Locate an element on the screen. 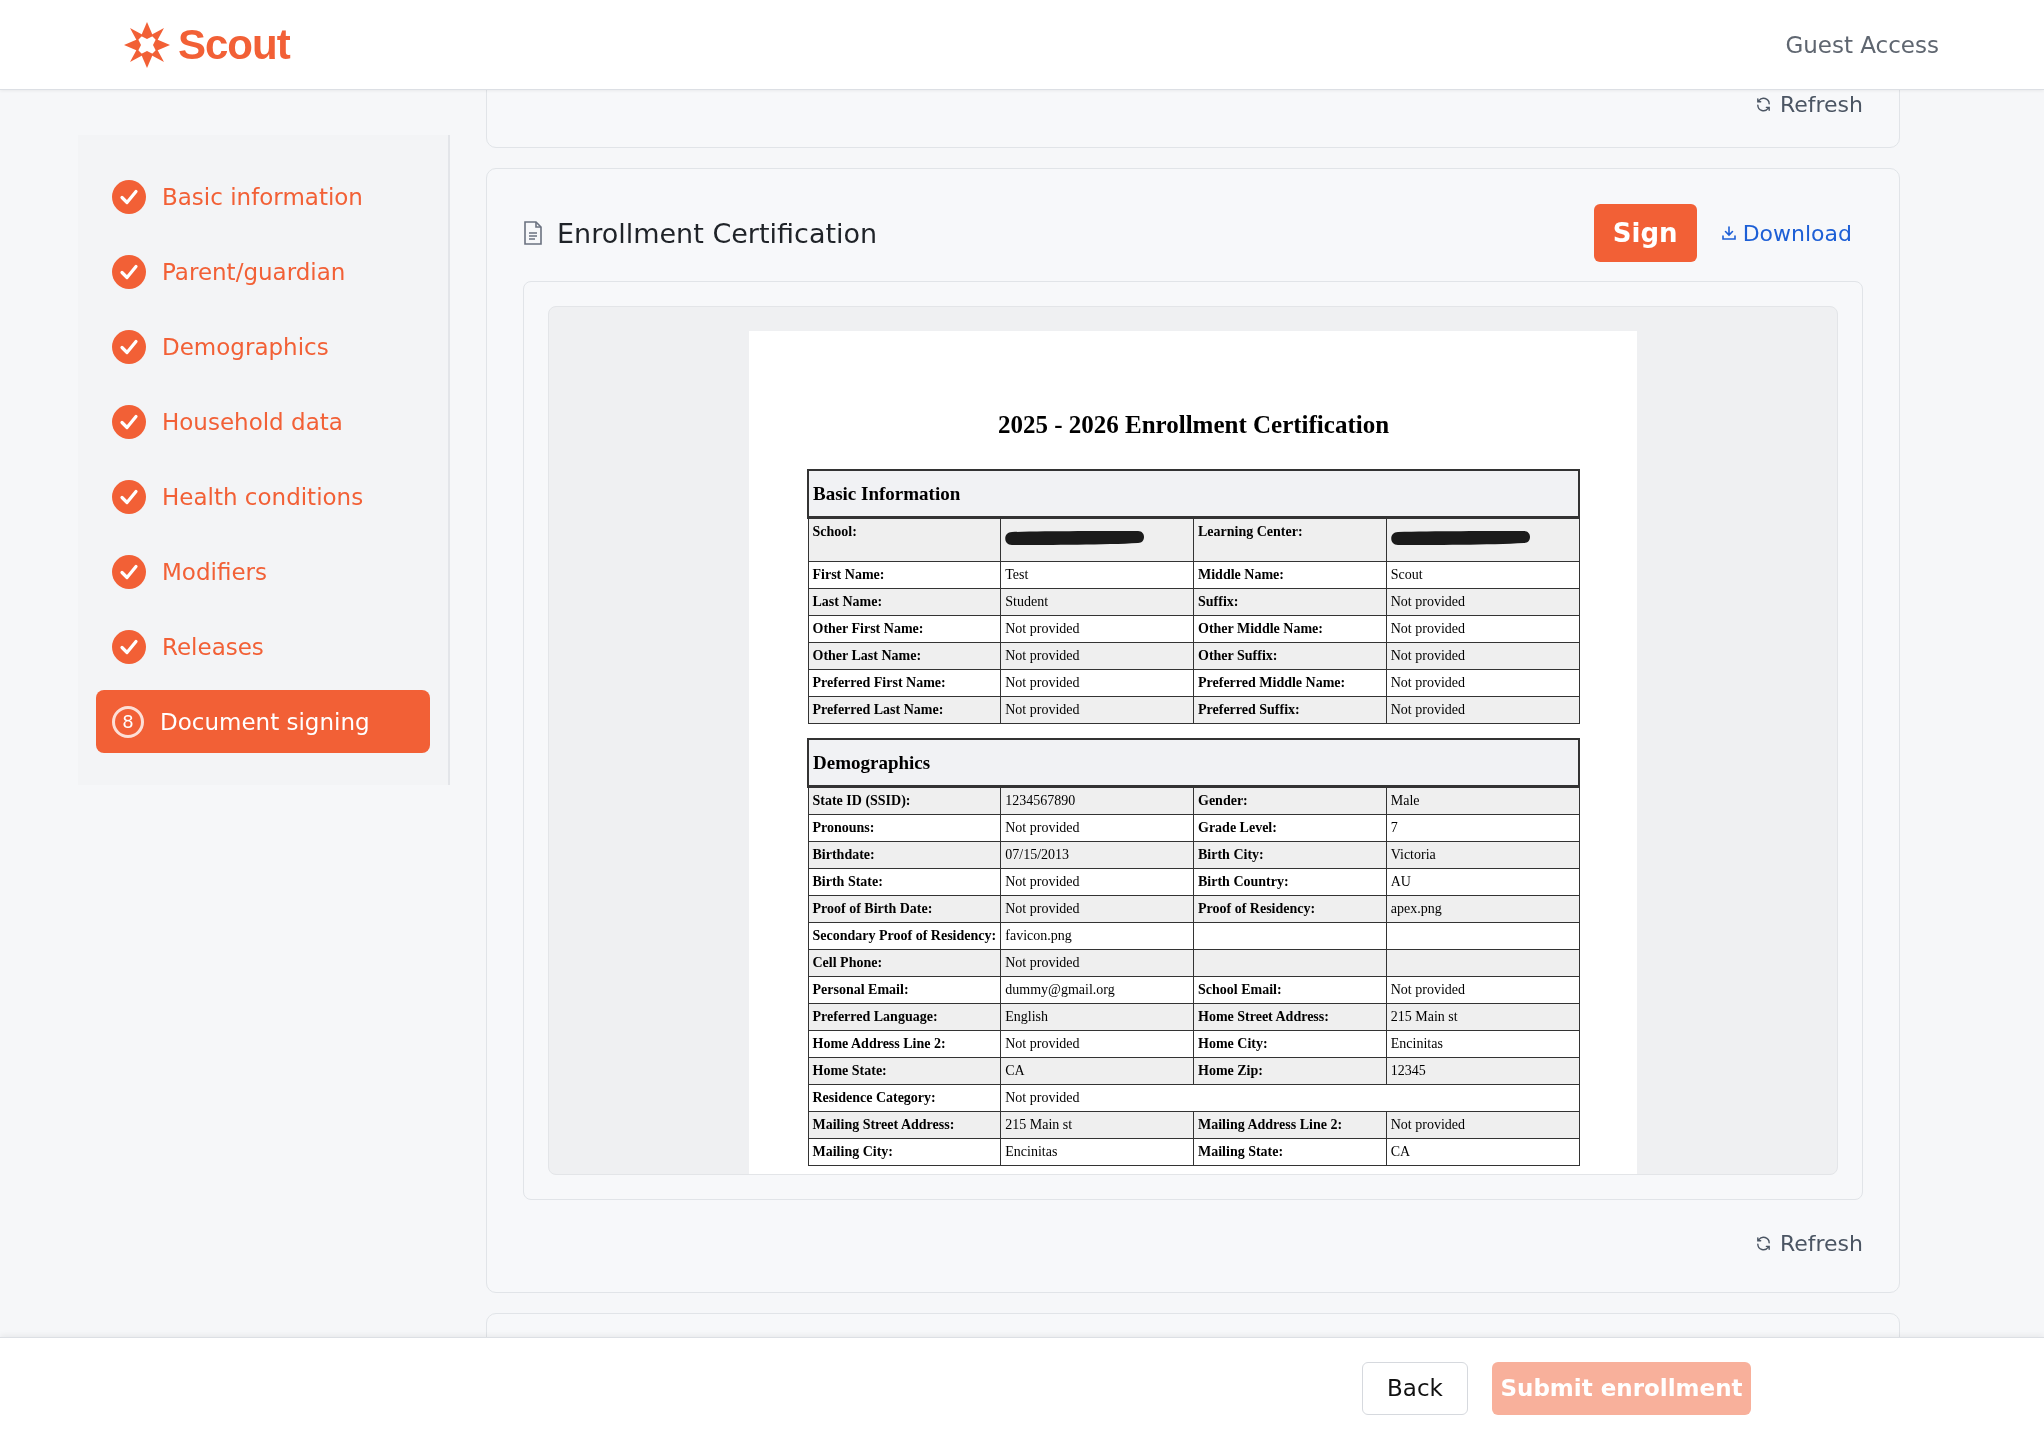  table-cell: Other Suffix: is located at coordinates (1290, 656).